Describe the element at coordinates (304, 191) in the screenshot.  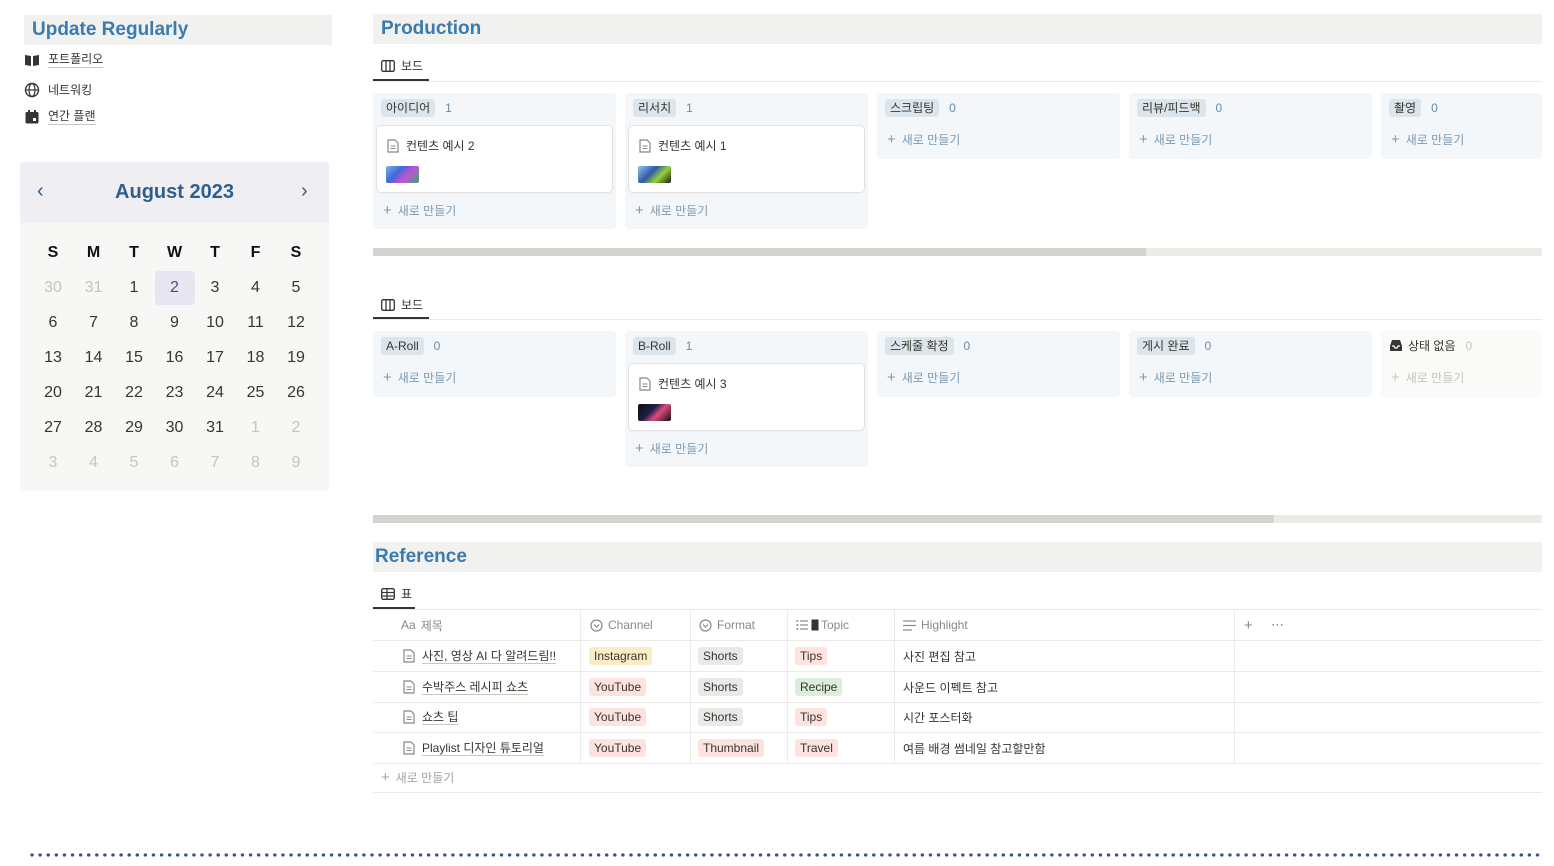
I see `chevron-right-icon: ›` at that location.